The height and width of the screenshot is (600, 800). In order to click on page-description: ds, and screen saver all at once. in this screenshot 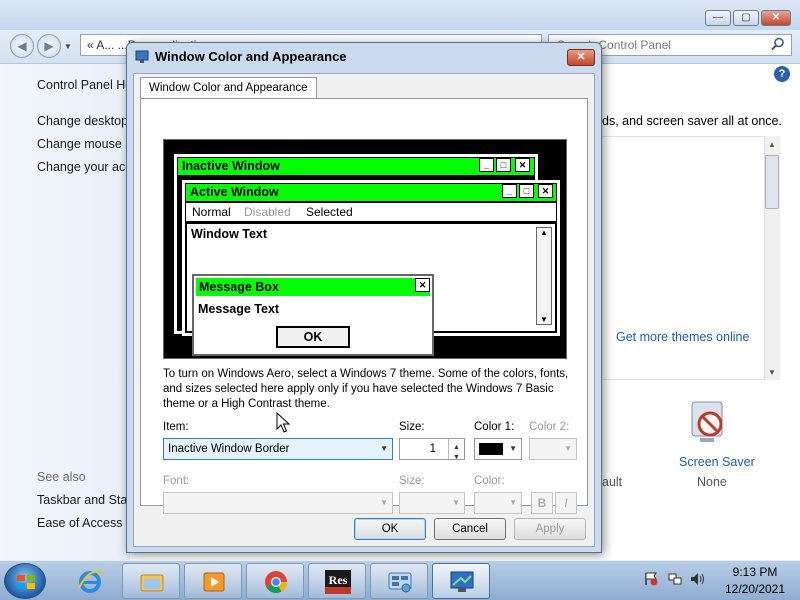, I will do `click(692, 121)`.